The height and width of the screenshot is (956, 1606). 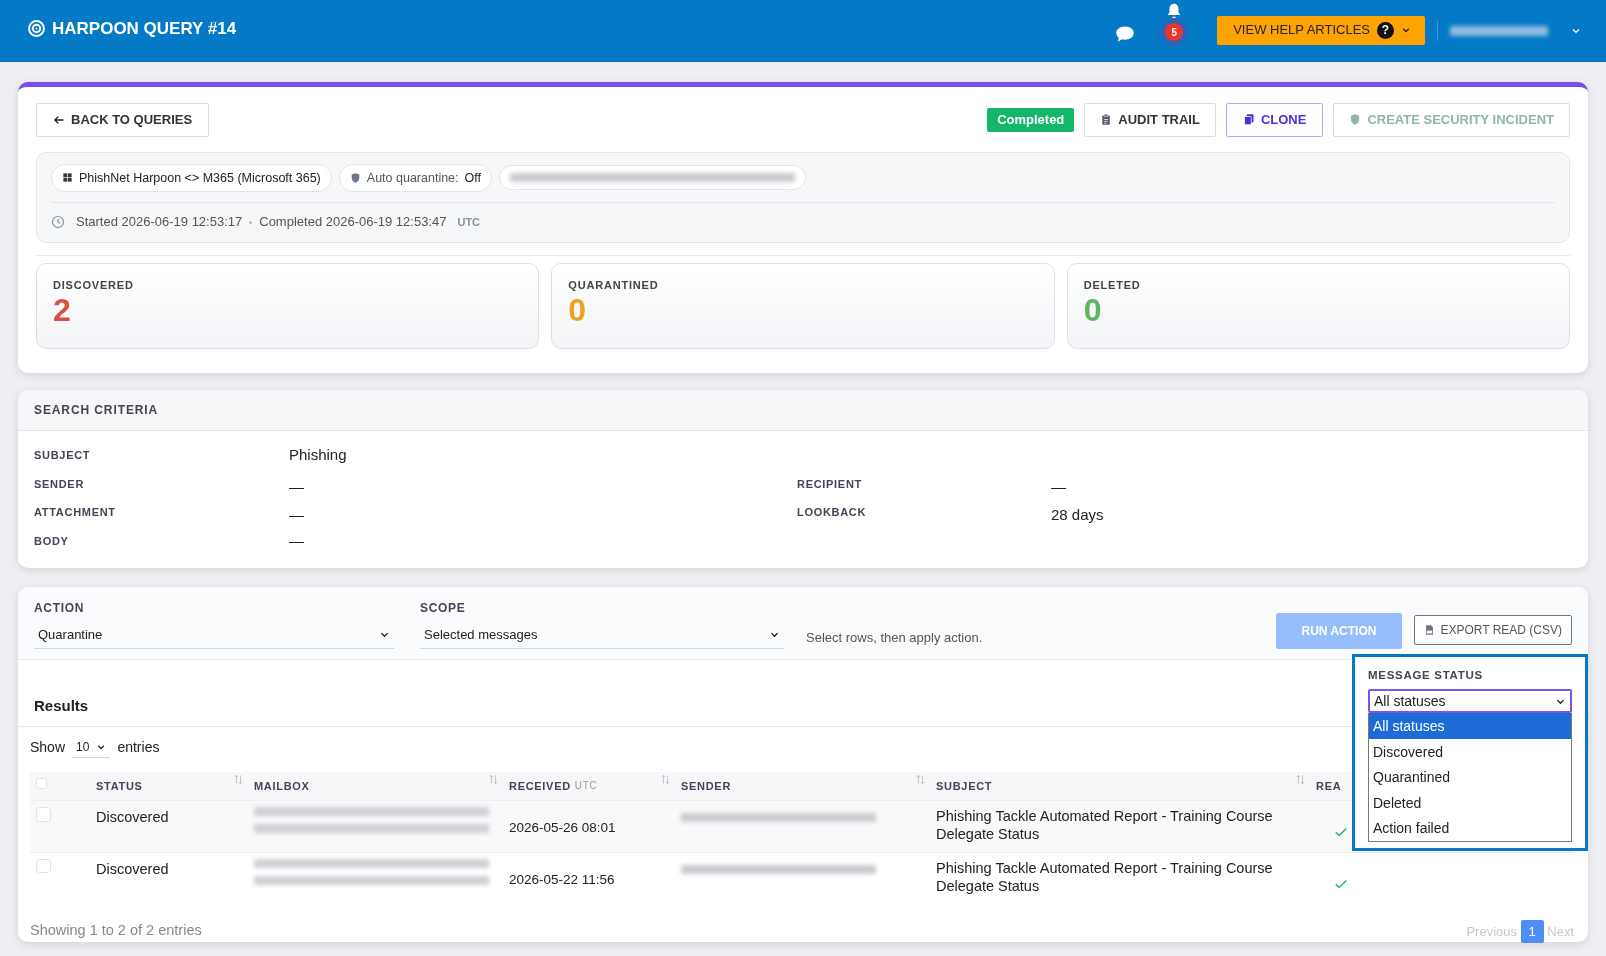 What do you see at coordinates (75, 512) in the screenshot?
I see `field-label: ATTACHMENT` at bounding box center [75, 512].